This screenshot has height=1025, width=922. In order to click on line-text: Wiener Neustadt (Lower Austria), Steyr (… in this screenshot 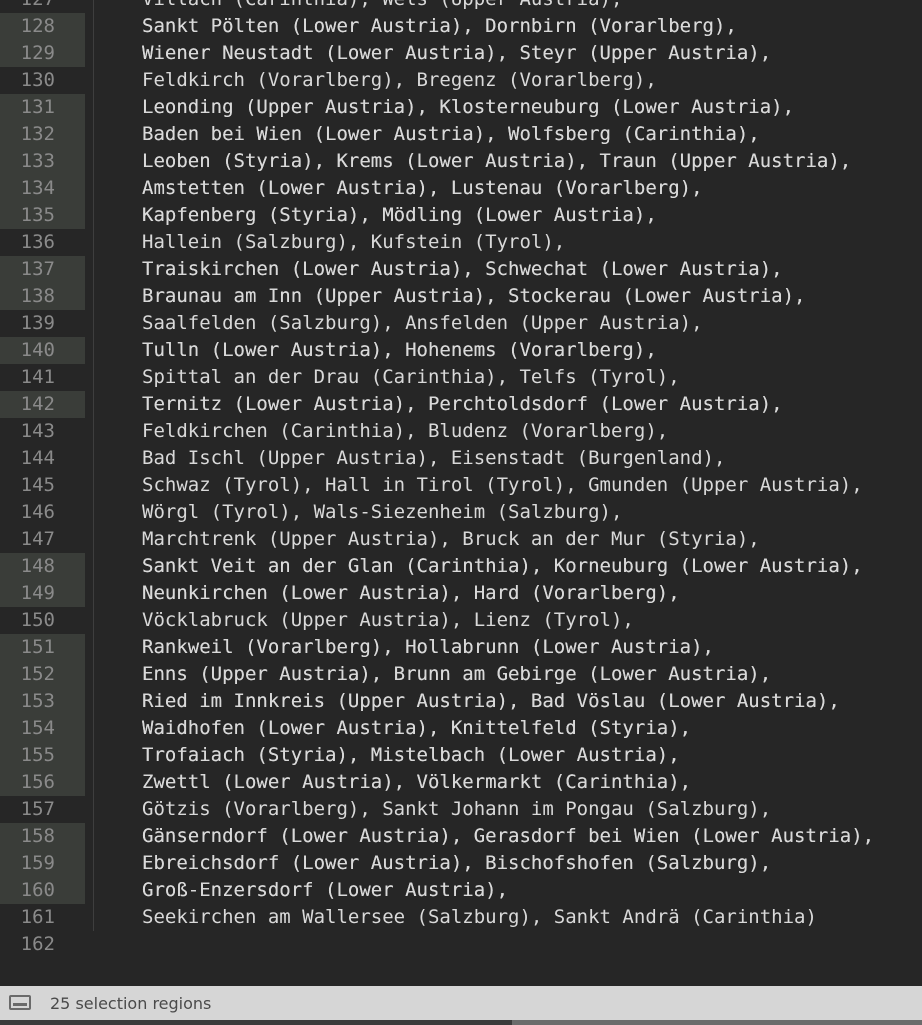, I will do `click(456, 53)`.